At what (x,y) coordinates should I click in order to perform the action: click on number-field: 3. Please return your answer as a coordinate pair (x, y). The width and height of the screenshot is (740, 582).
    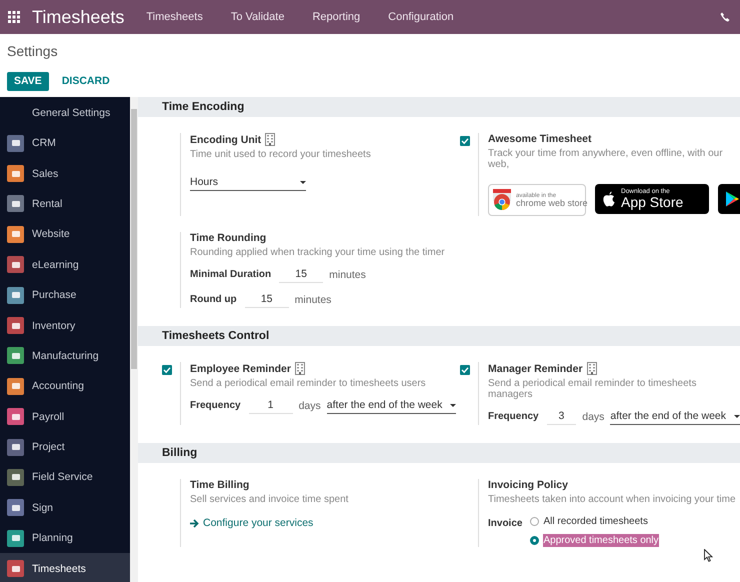
    Looking at the image, I should click on (561, 416).